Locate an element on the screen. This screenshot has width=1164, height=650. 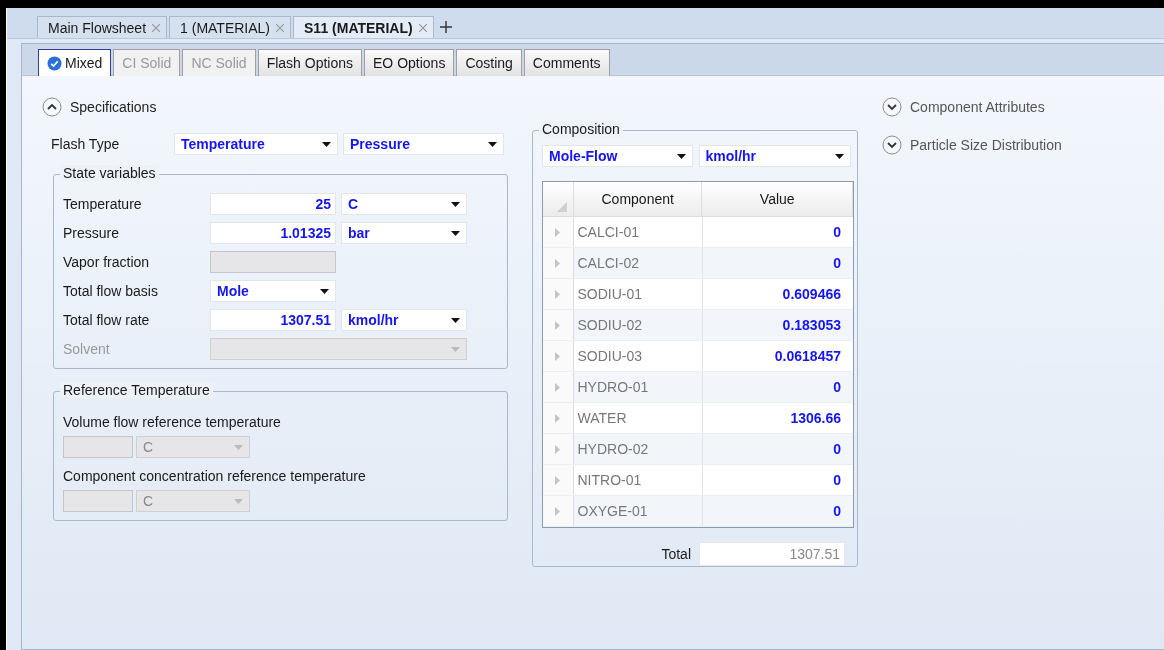
table-cell: 0.609466 is located at coordinates (778, 294).